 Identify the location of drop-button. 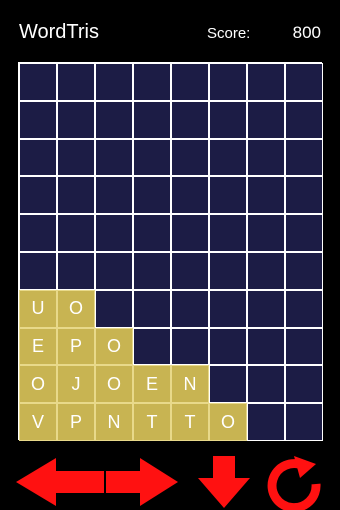
(224, 482).